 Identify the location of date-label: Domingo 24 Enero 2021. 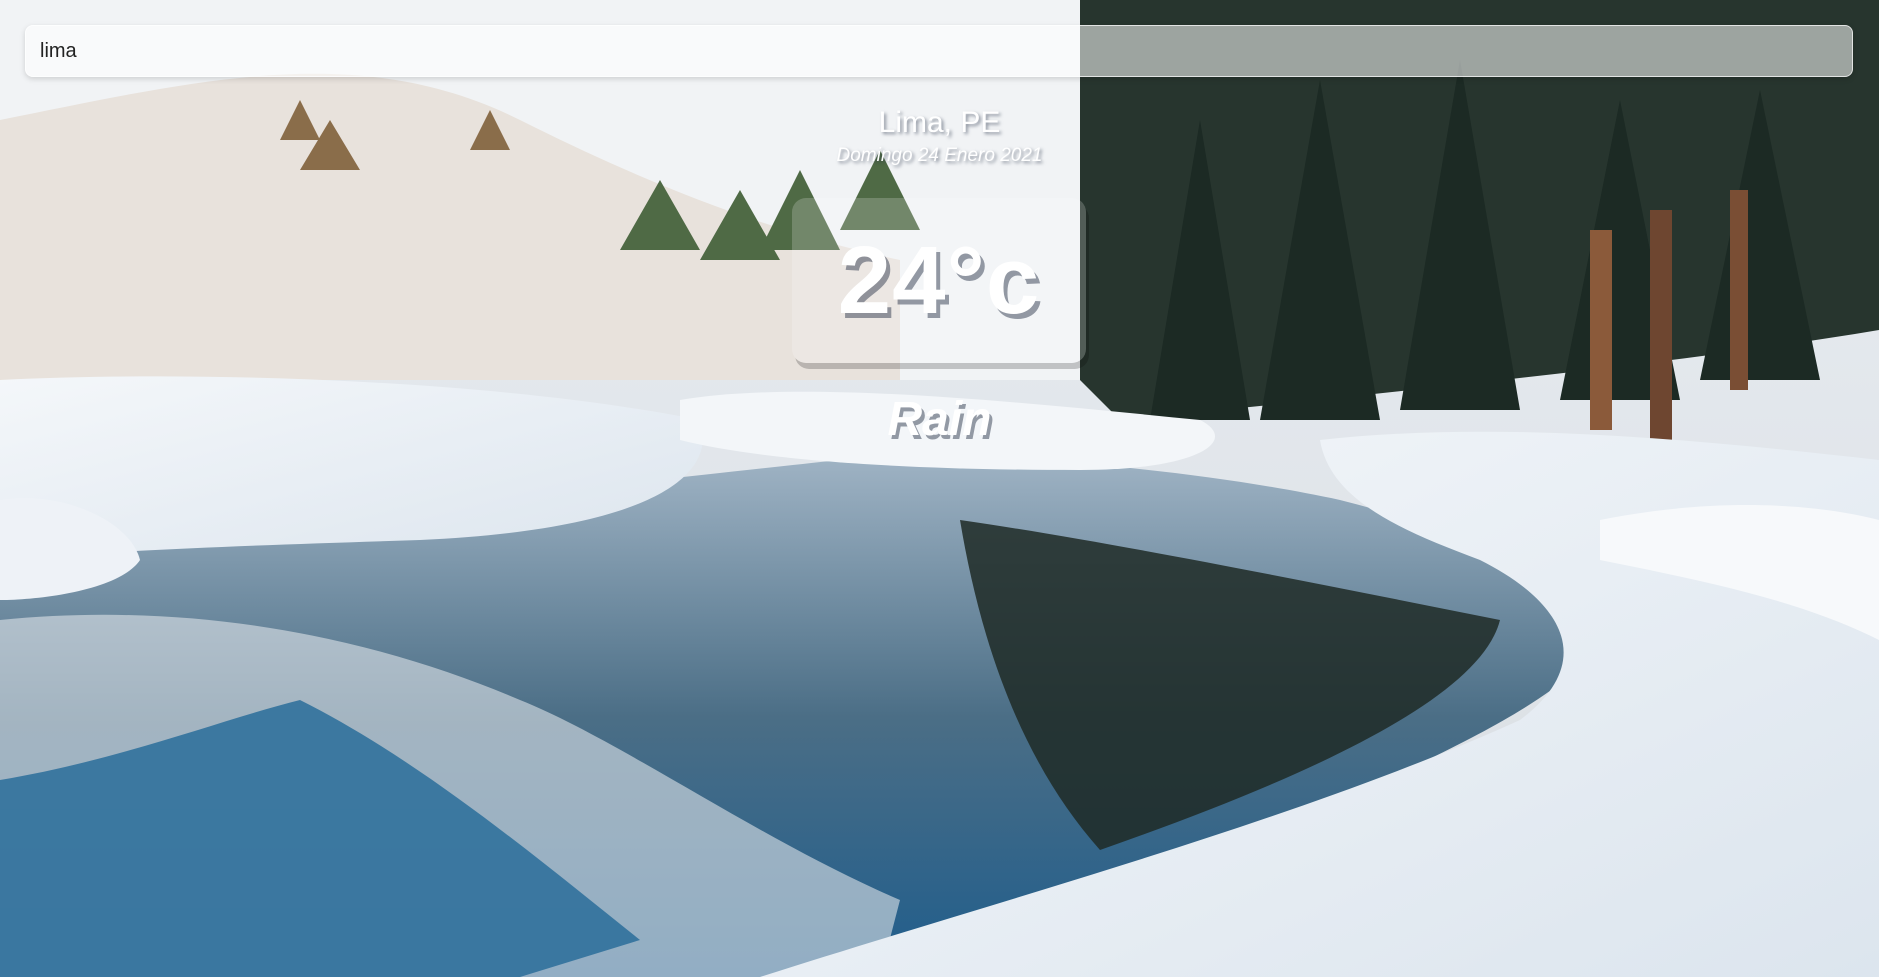
(939, 155).